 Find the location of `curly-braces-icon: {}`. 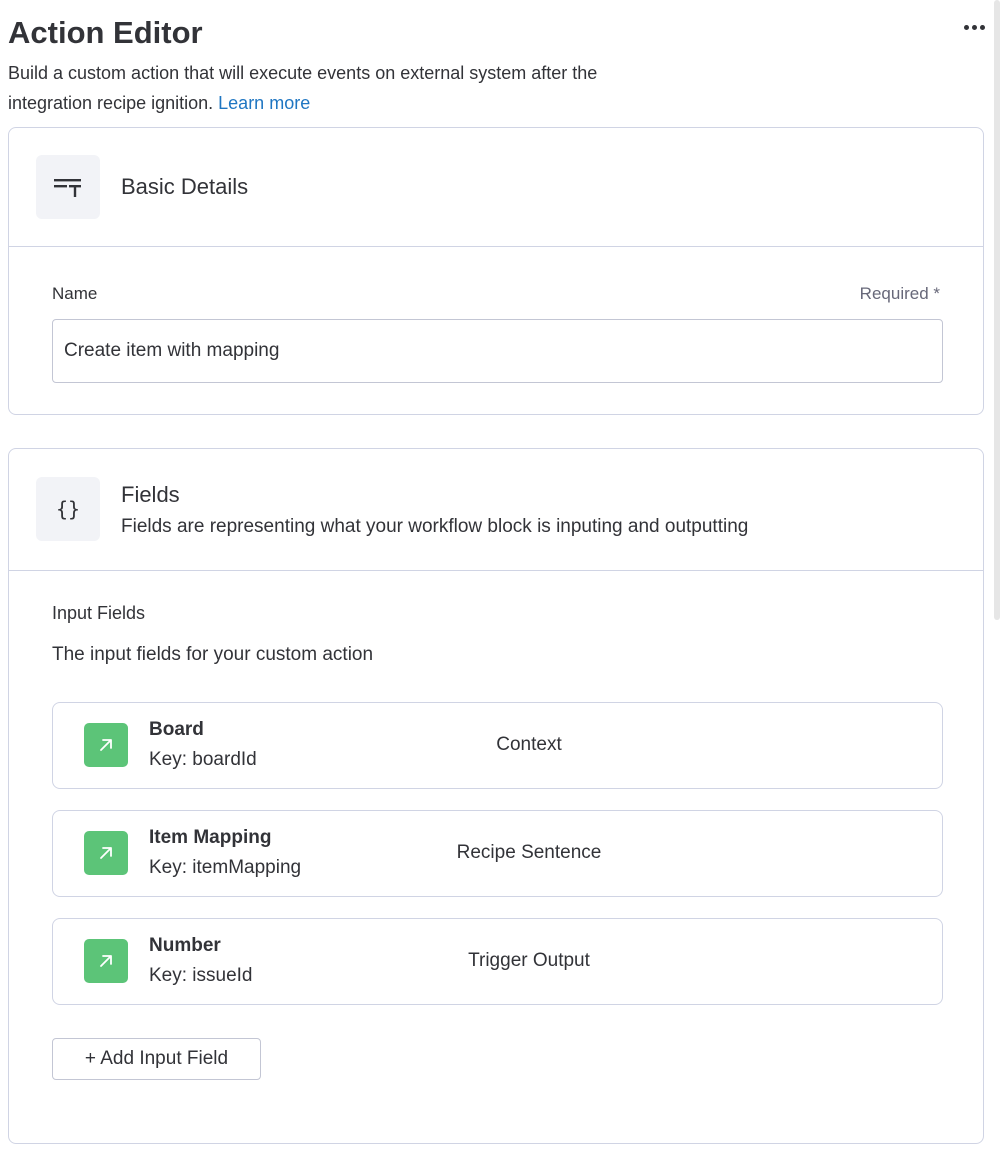

curly-braces-icon: {} is located at coordinates (68, 509).